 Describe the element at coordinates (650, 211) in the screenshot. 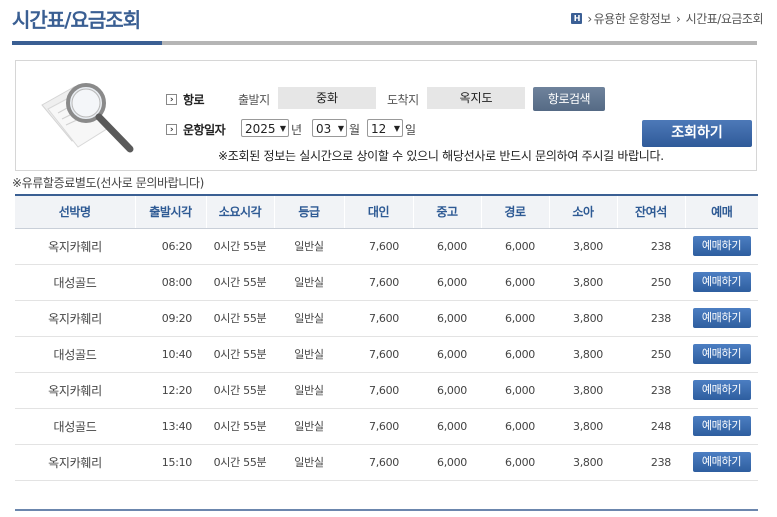

I see `col-header-seats: 잔여석` at that location.